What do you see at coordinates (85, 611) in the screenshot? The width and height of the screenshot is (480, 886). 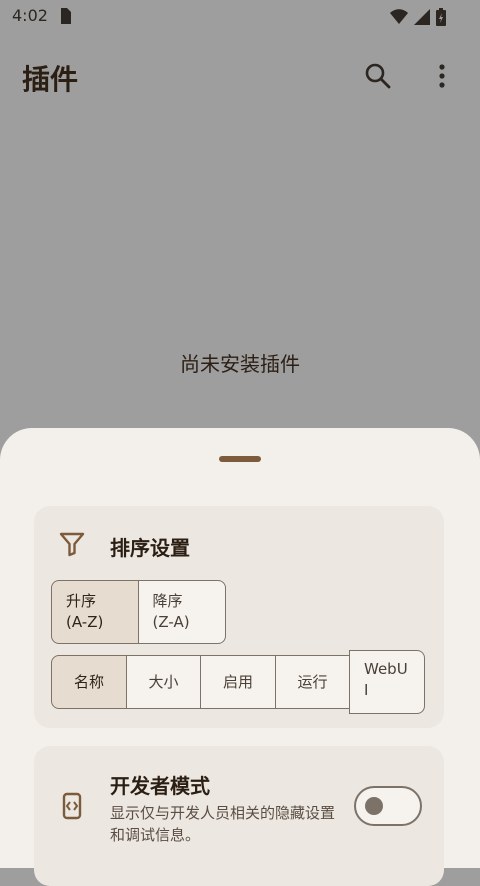 I see `sort-ascending-label: 升序 (A-Z)` at bounding box center [85, 611].